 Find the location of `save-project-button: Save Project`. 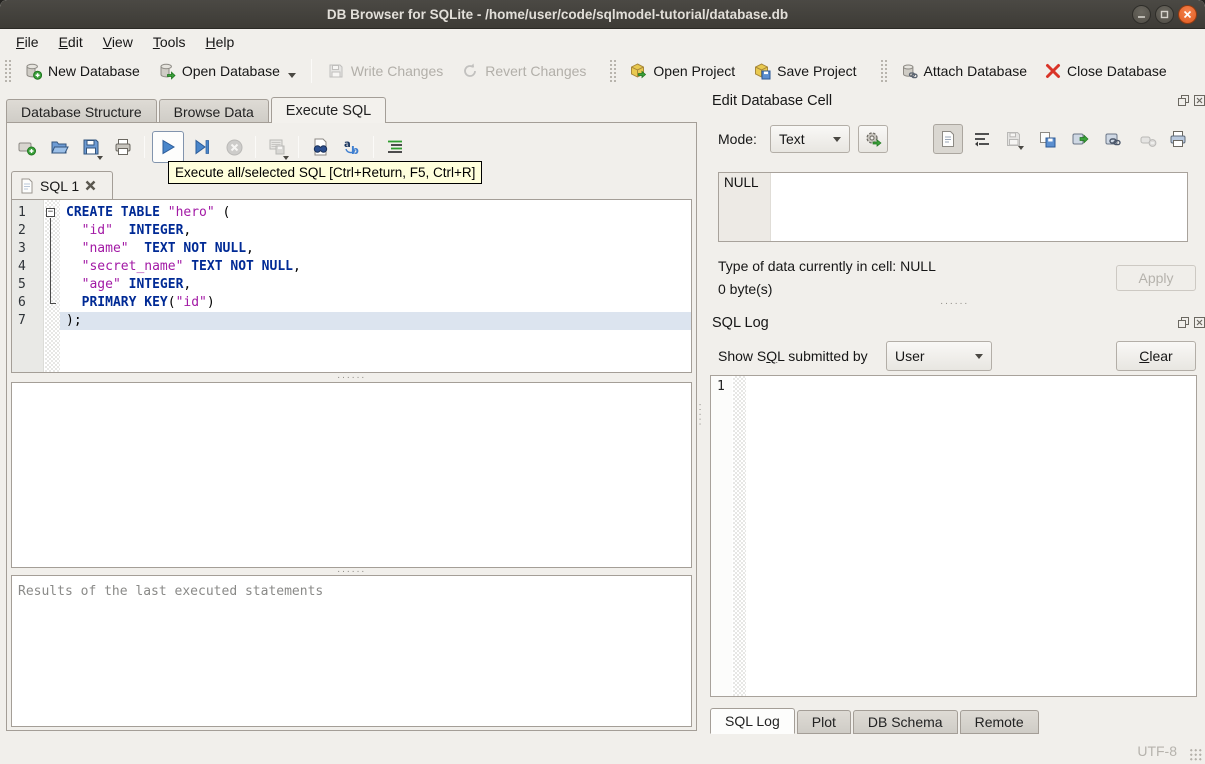

save-project-button: Save Project is located at coordinates (804, 71).